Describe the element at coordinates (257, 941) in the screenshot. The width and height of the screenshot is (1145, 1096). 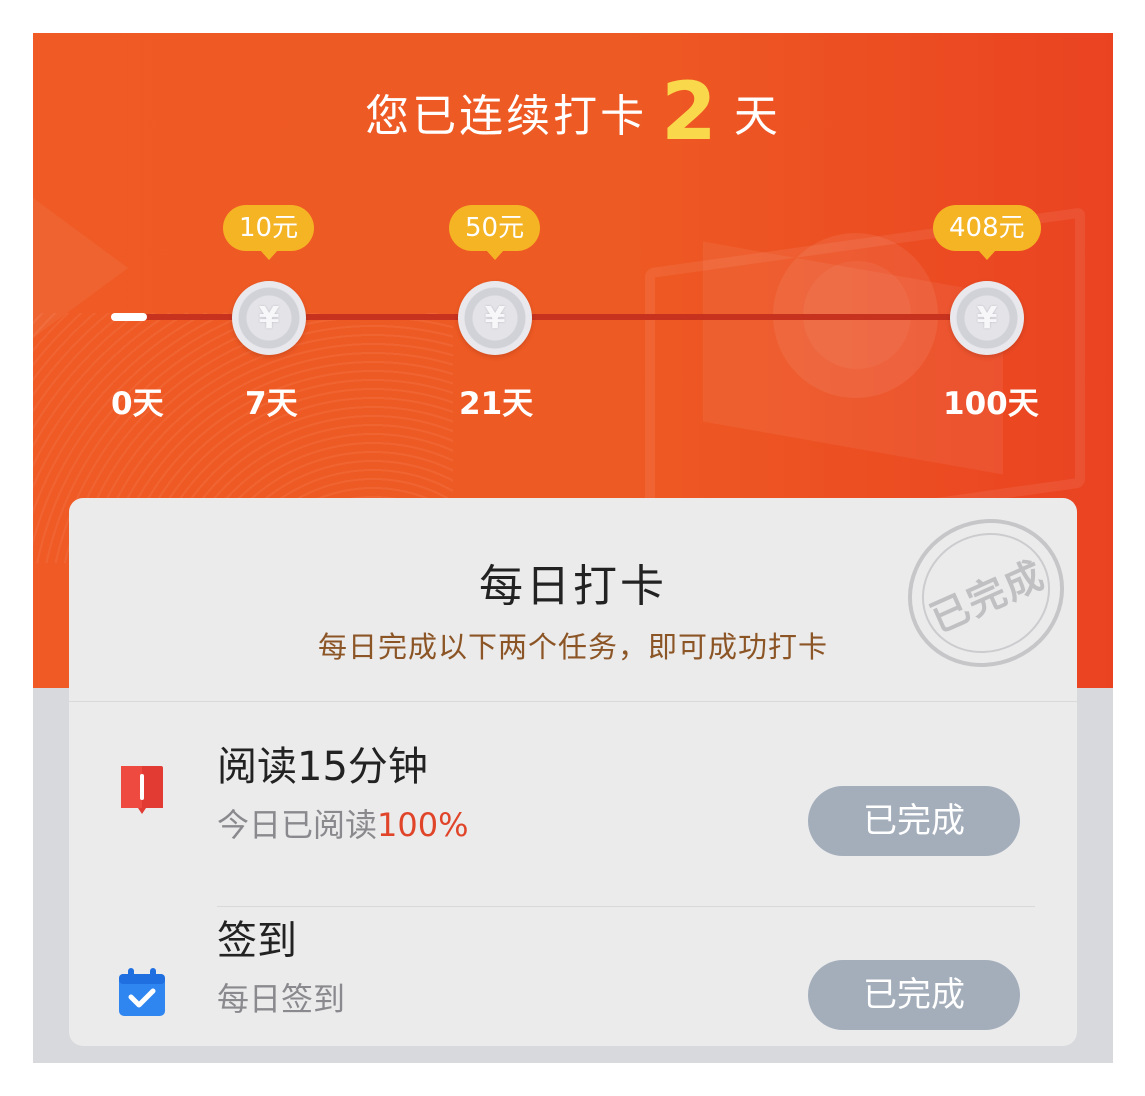
I see `task-title-signin: 签到` at that location.